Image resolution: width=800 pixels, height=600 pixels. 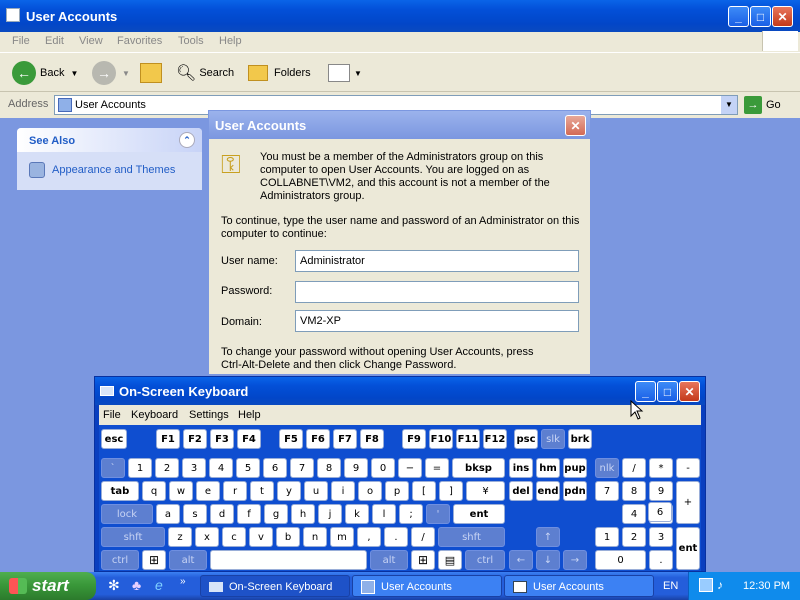 I want to click on key-5: 5, so click(x=248, y=468).